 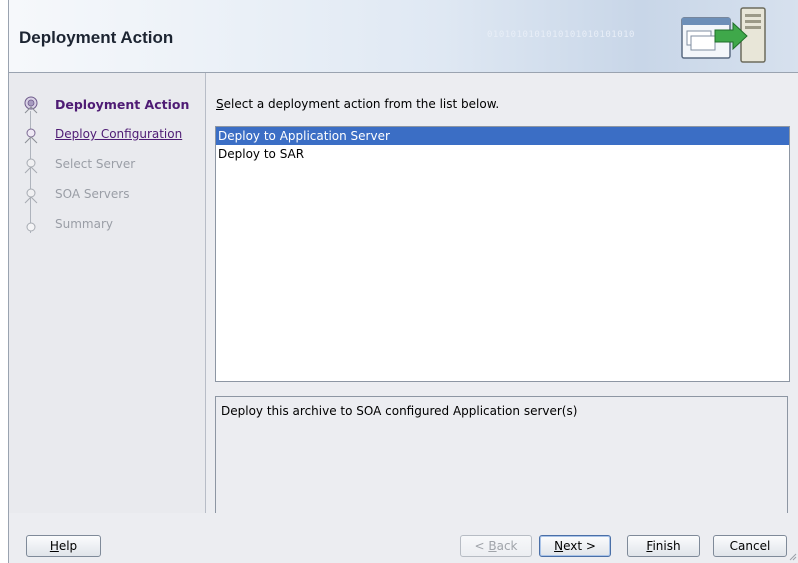 I want to click on next-button: Next >, so click(x=575, y=546).